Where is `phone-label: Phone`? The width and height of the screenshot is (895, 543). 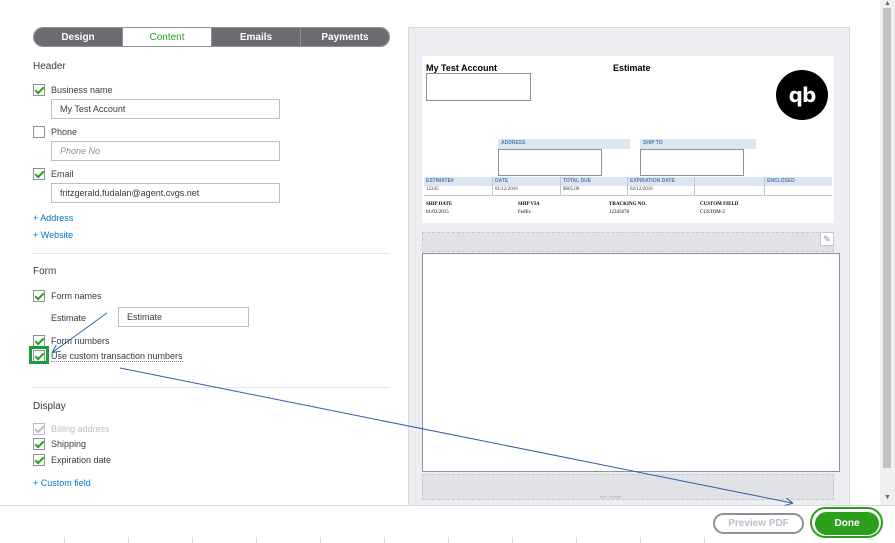
phone-label: Phone is located at coordinates (64, 132).